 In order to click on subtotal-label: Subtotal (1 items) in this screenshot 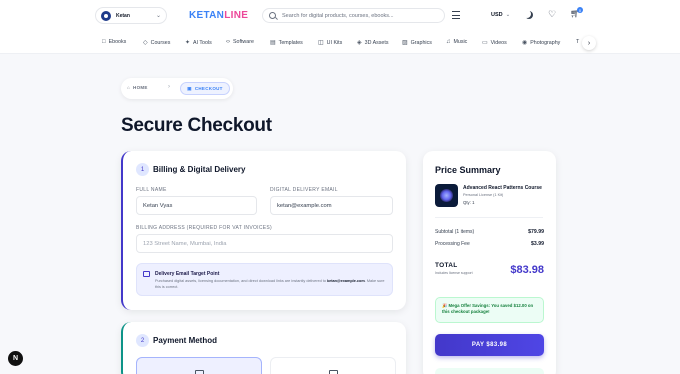, I will do `click(455, 232)`.